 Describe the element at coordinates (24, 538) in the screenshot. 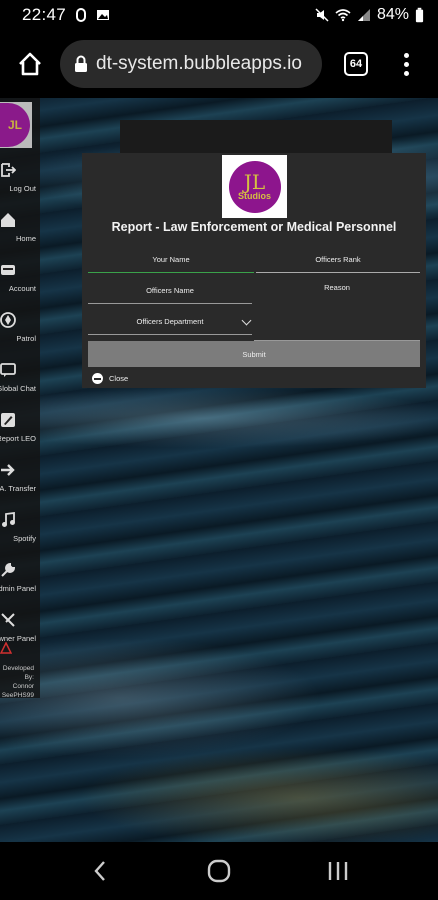

I see `sidebar-item-label: Spotify` at that location.